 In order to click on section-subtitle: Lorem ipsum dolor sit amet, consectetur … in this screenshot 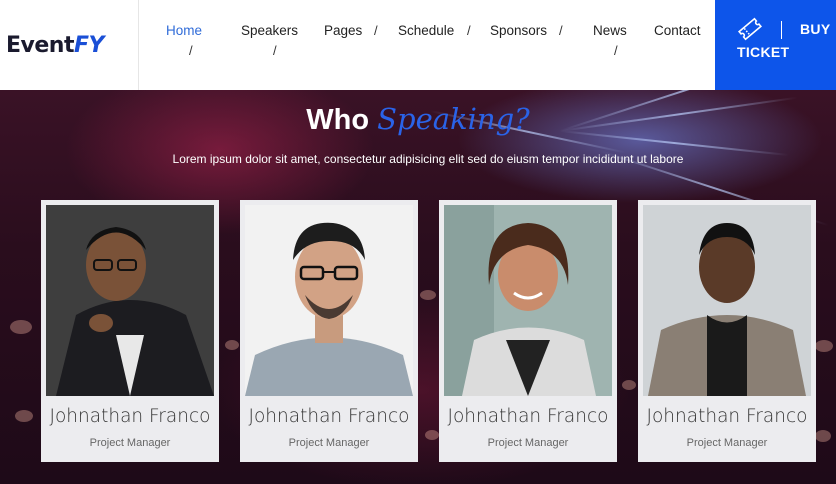, I will do `click(428, 159)`.